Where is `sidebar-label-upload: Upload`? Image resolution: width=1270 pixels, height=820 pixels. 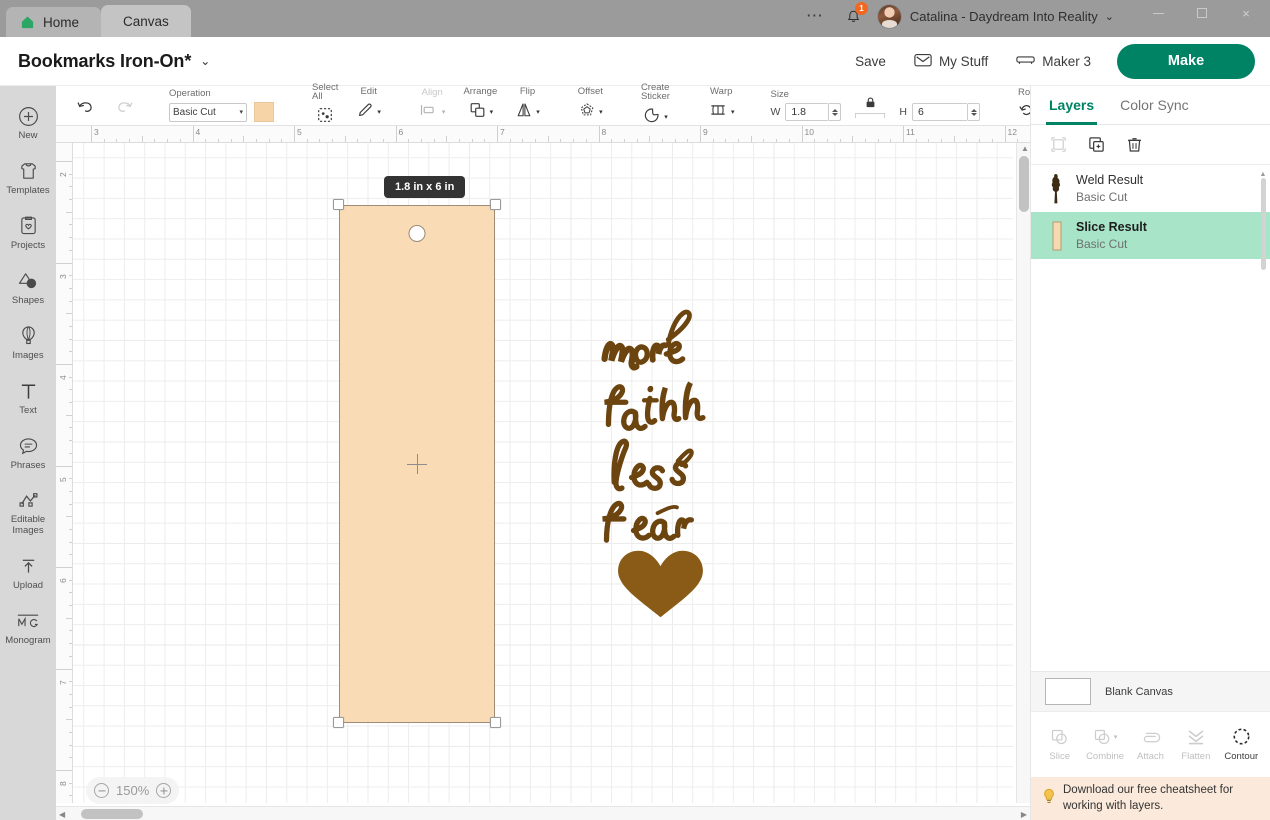
sidebar-label-upload: Upload is located at coordinates (28, 586).